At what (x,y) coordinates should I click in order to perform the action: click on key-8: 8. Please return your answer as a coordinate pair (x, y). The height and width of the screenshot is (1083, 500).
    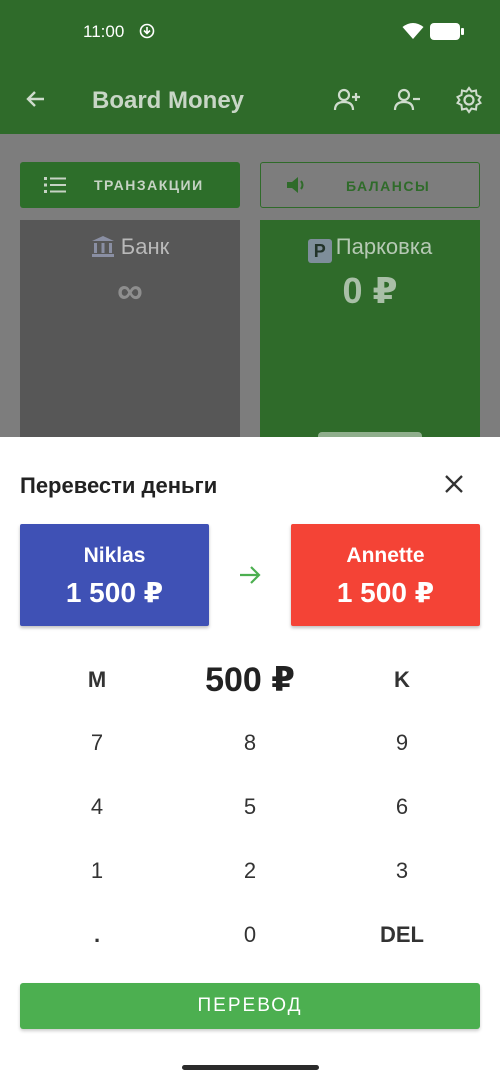
    Looking at the image, I should click on (250, 743).